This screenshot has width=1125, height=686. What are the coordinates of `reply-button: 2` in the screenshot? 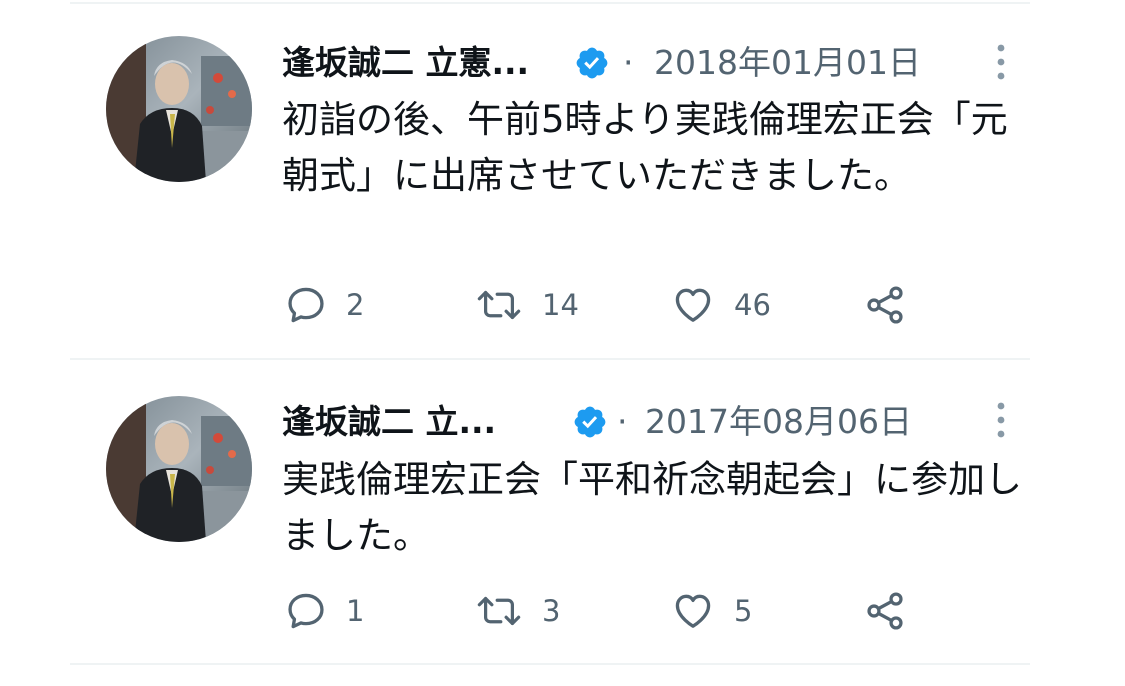 It's located at (324, 305).